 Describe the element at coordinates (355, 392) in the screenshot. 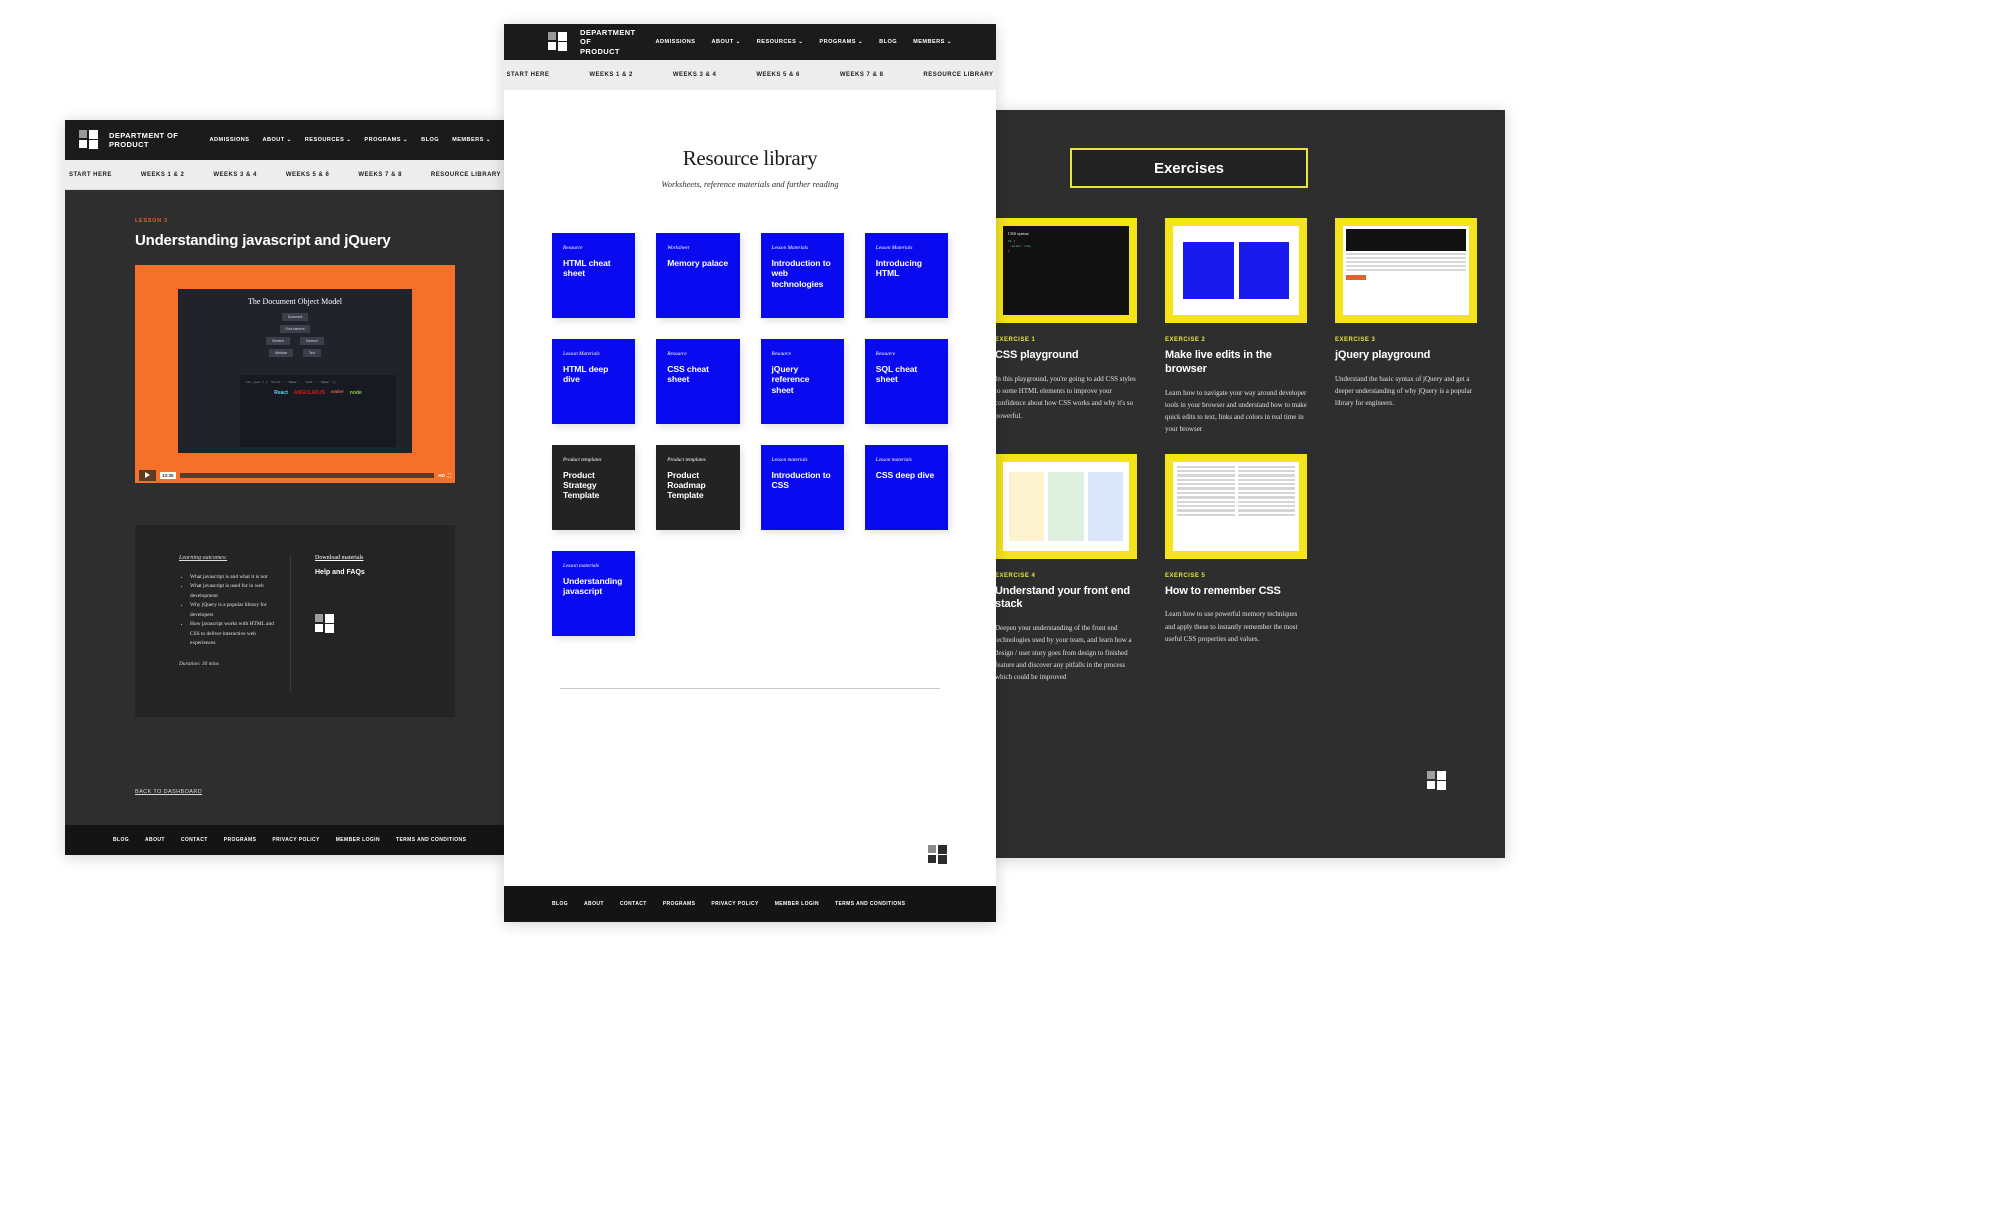

I see `node-logo: node` at that location.